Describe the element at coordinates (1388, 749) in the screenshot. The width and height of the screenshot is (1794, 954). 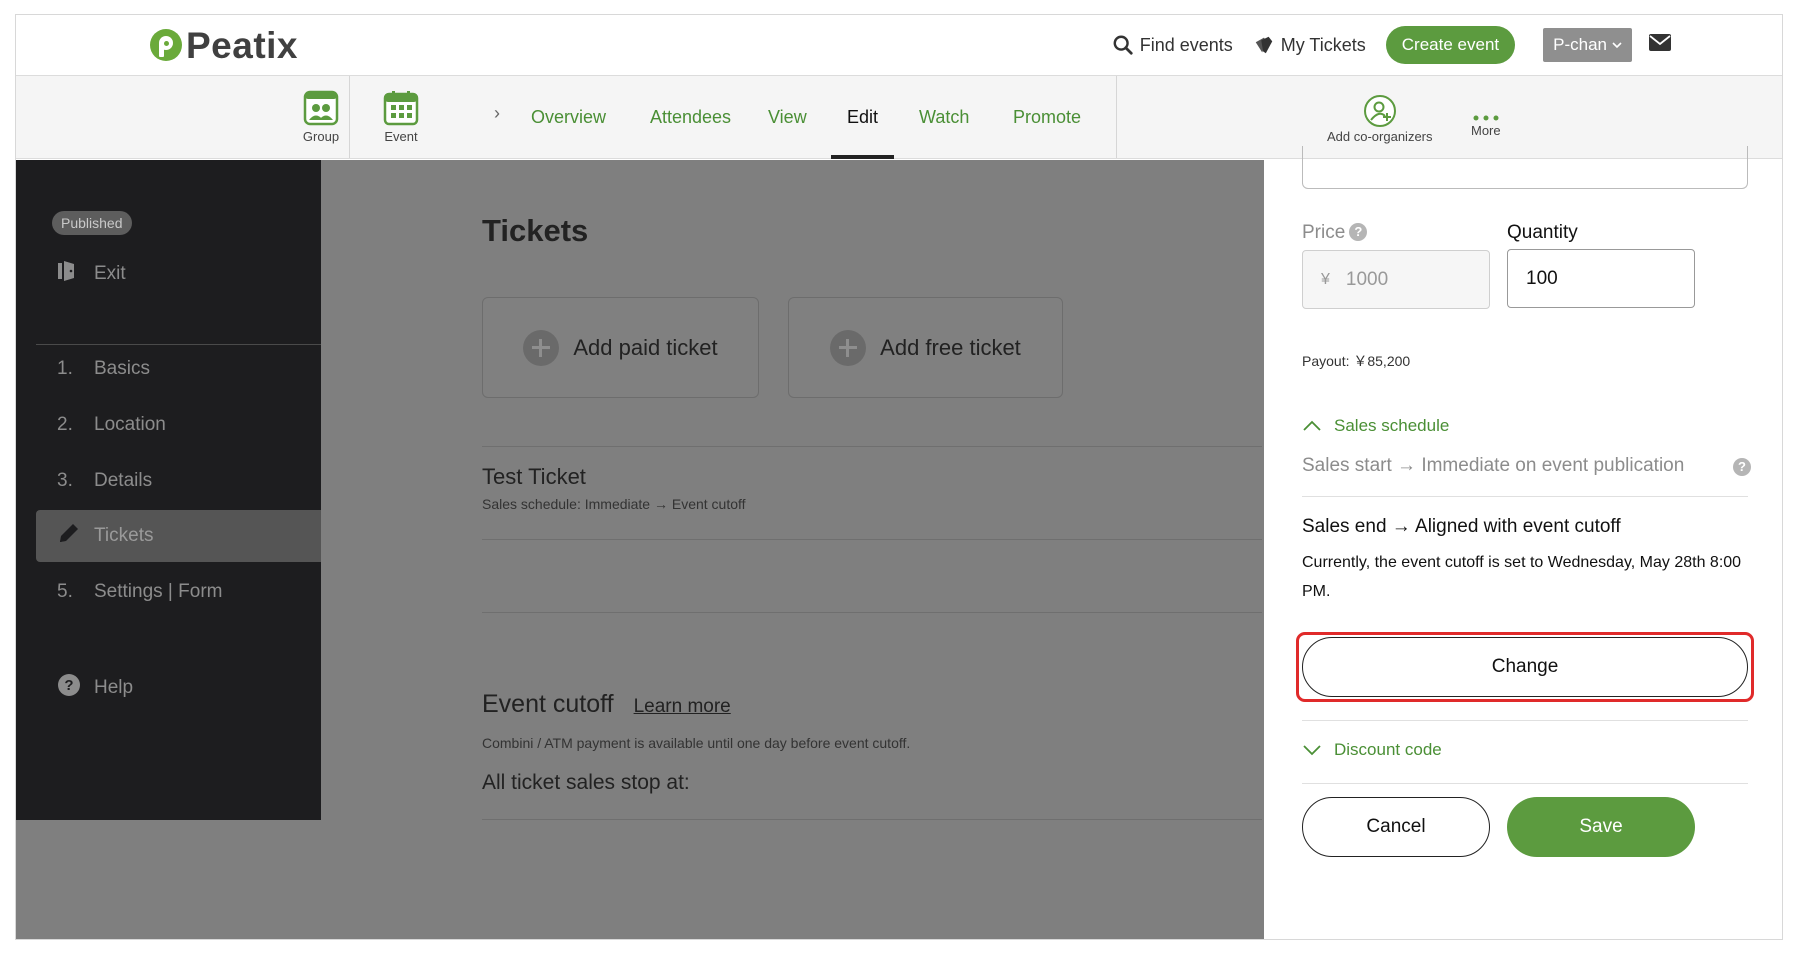
I see `discount-code-label: Discount code` at that location.